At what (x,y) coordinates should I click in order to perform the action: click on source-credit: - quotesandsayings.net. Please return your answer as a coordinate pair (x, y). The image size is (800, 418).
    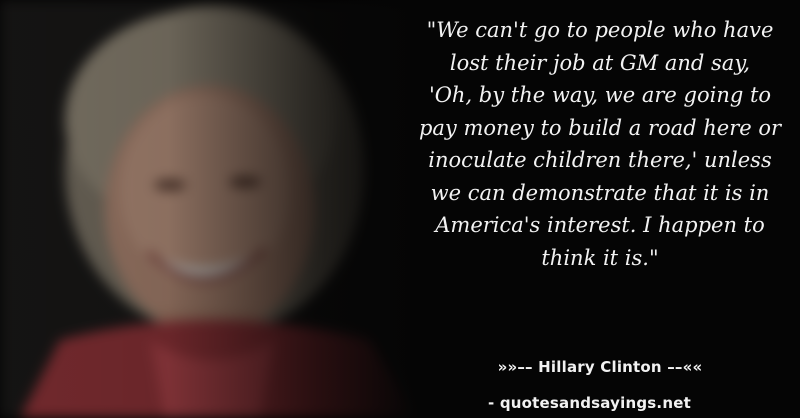
    Looking at the image, I should click on (589, 403).